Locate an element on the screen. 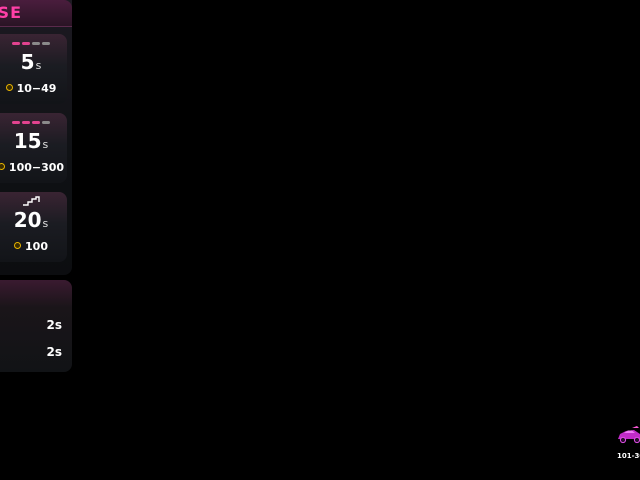 The width and height of the screenshot is (640, 480). car-icon is located at coordinates (629, 435).